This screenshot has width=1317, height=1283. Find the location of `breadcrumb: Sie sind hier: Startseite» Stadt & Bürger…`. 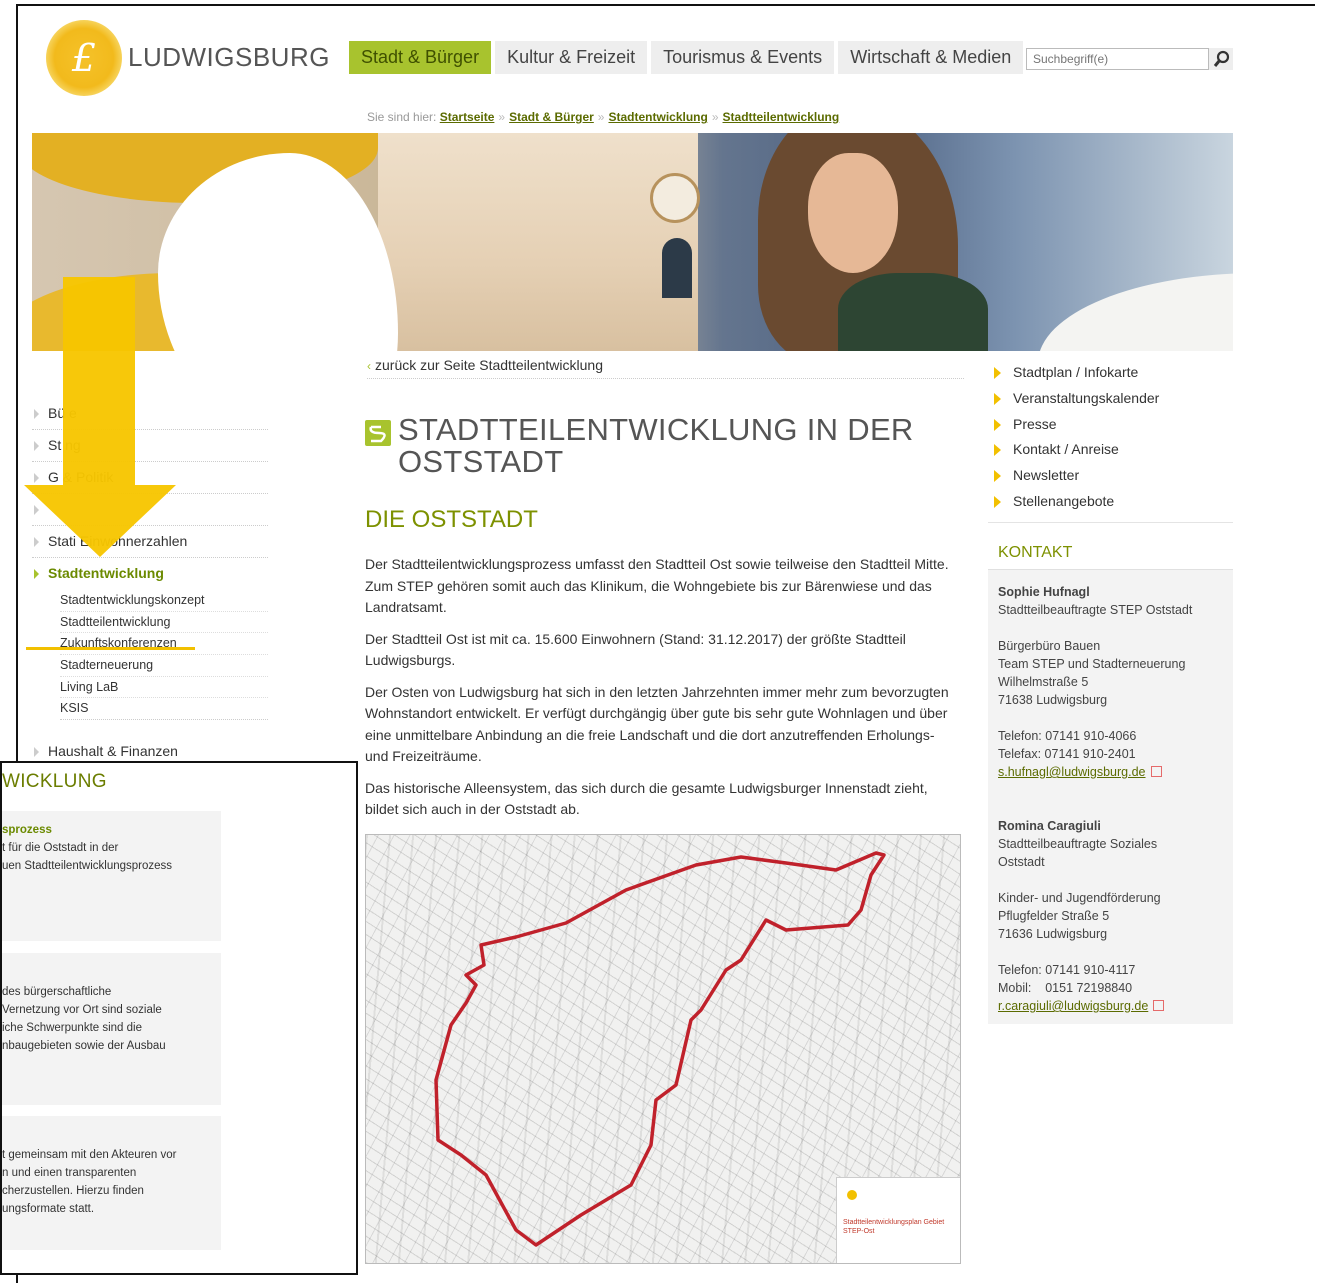

breadcrumb: Sie sind hier: Startseite» Stadt & Bürger… is located at coordinates (603, 117).